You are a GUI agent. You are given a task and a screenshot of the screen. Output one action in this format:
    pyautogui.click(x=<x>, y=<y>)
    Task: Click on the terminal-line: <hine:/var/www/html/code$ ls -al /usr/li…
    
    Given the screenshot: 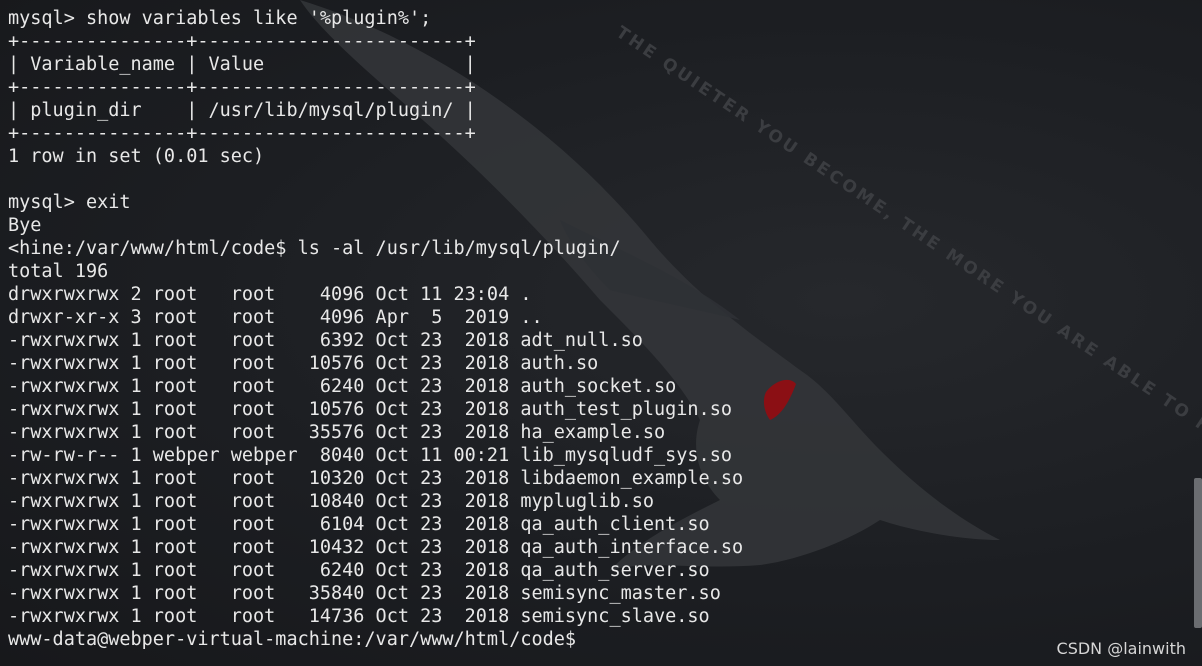 What is the action you would take?
    pyautogui.click(x=314, y=248)
    